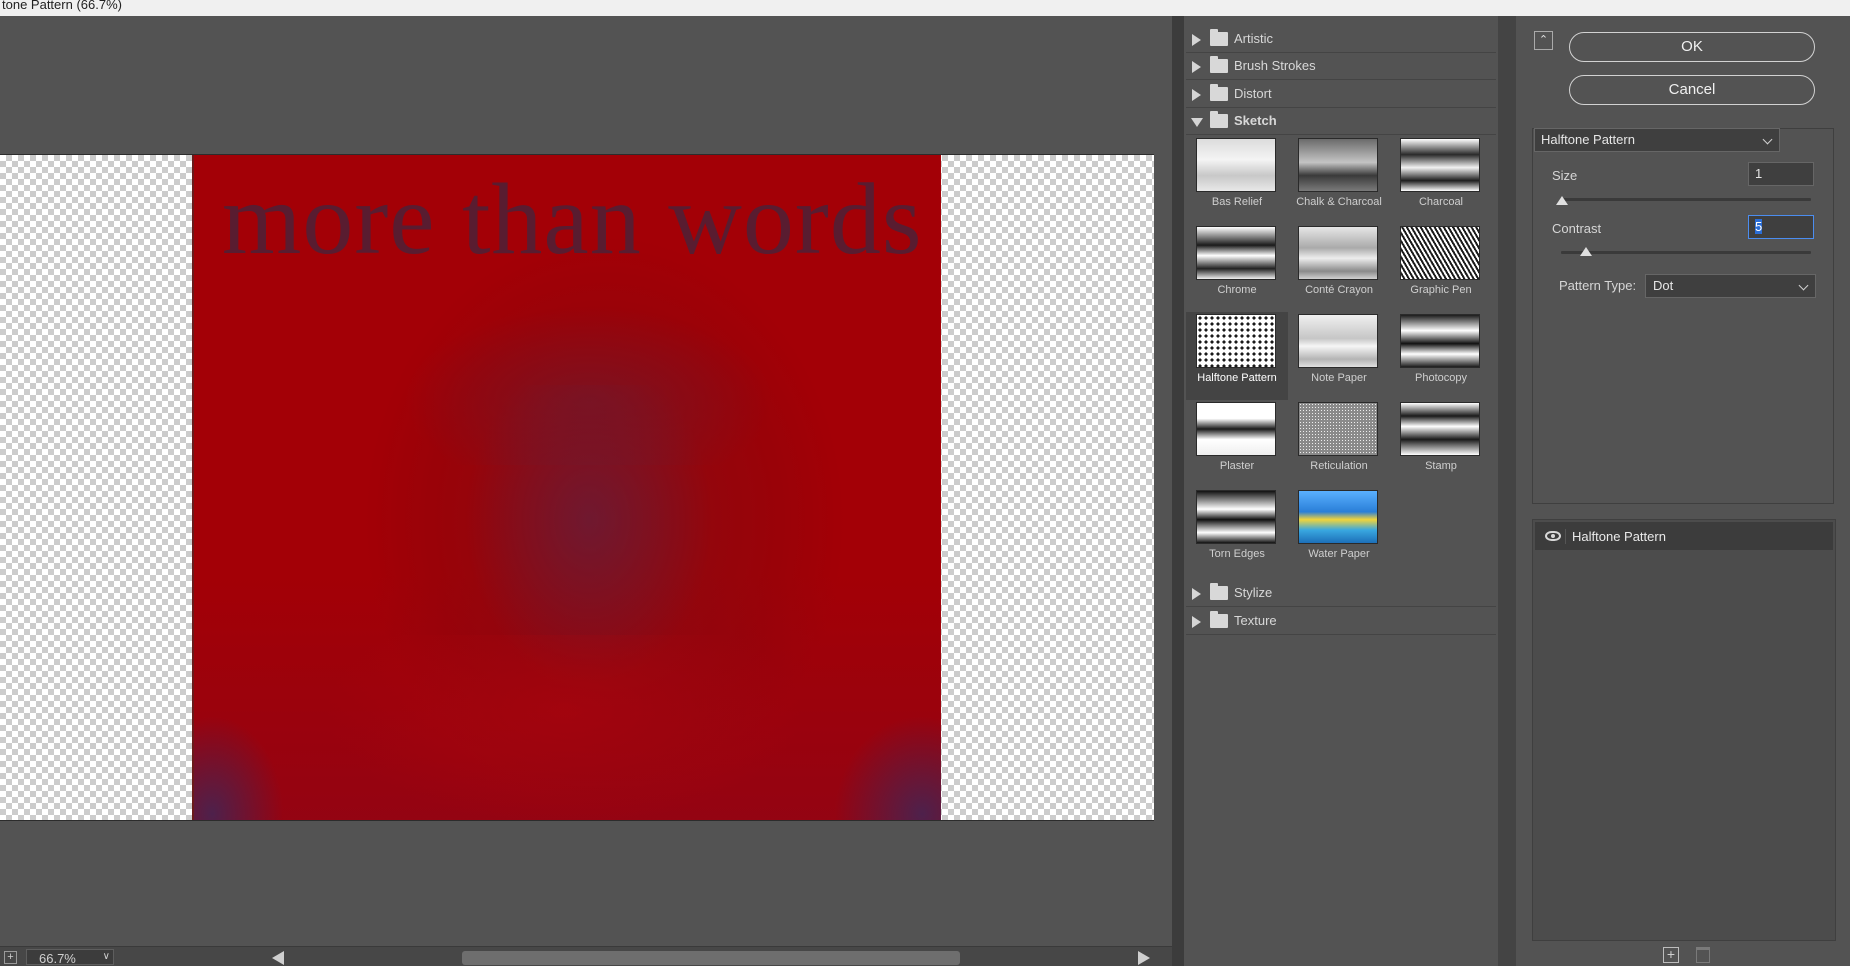  I want to click on filter-thumb-halftone-pattern: Halftone Pattern, so click(1237, 356).